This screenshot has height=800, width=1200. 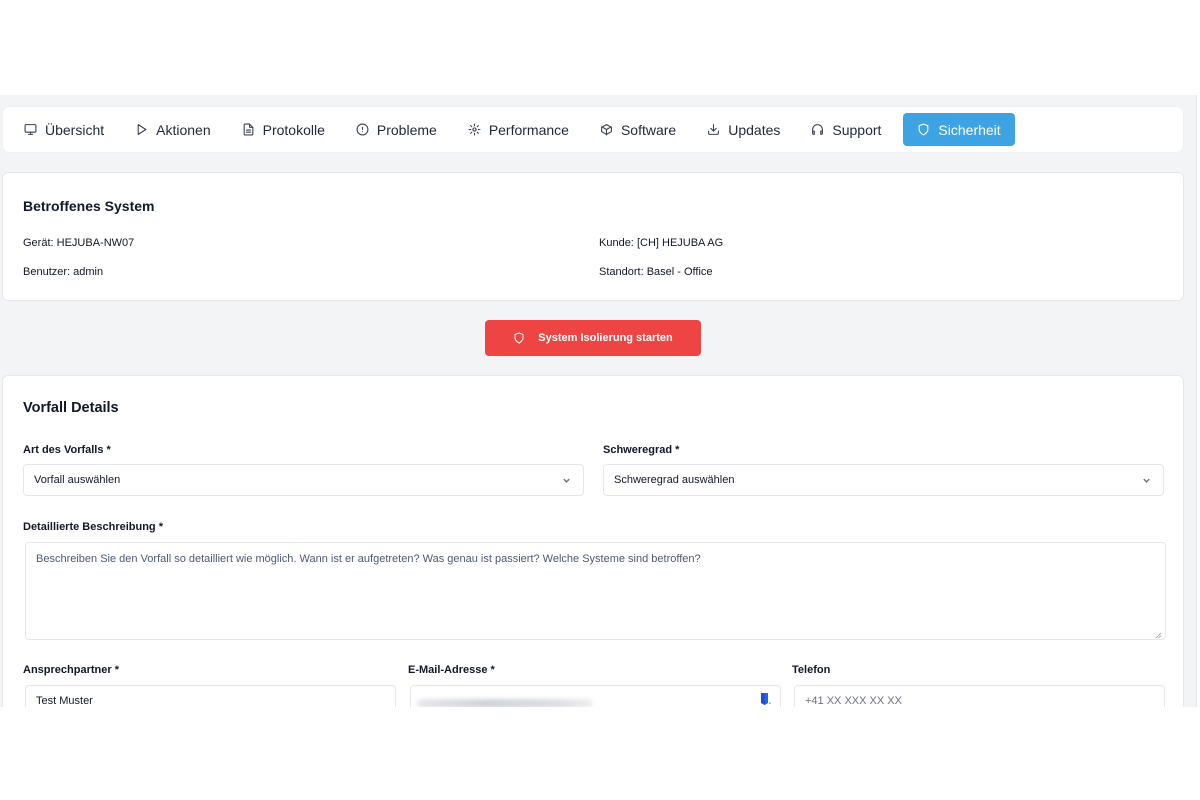 I want to click on redacted-email-value, so click(x=505, y=703).